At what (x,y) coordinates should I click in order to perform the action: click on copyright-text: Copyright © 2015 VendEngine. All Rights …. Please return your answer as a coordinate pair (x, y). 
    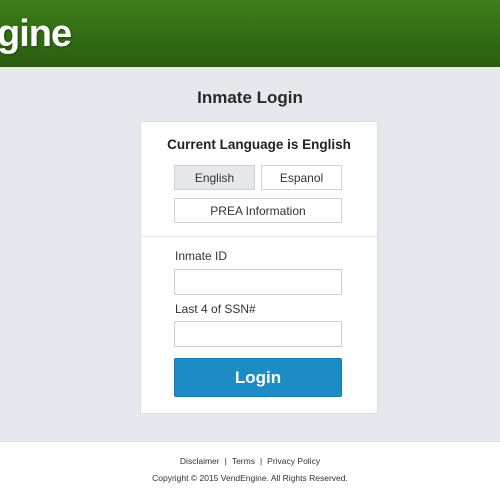
    Looking at the image, I should click on (250, 478).